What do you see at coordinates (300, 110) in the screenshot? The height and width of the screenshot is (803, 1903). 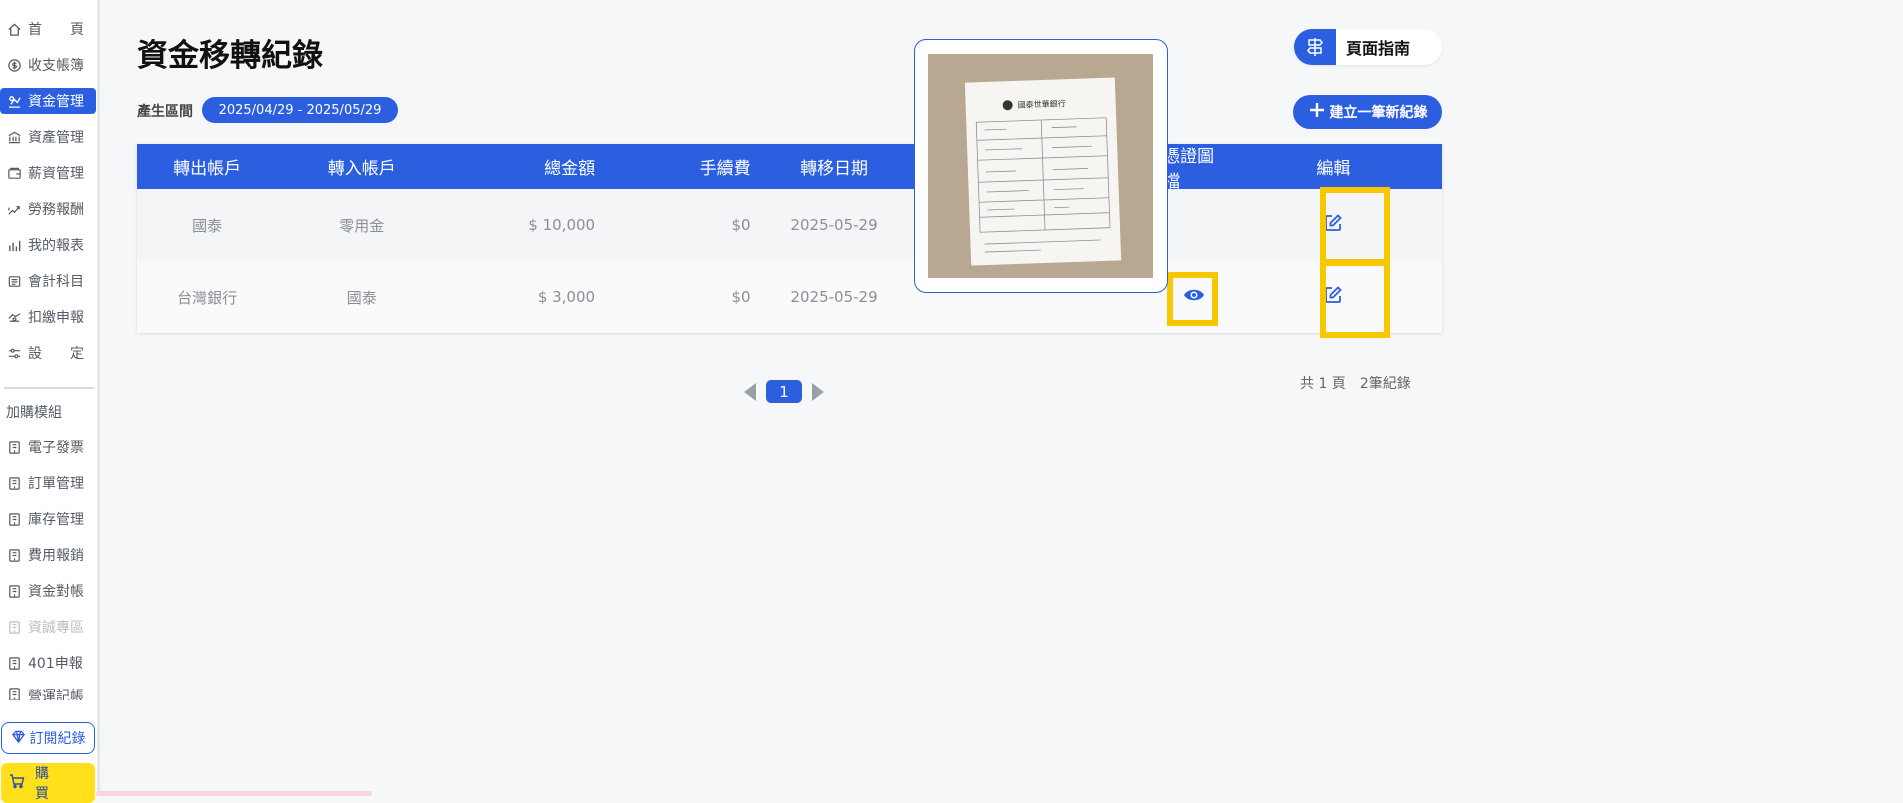 I see `date-range-picker: 2025/04/29 - 2025/05/29` at bounding box center [300, 110].